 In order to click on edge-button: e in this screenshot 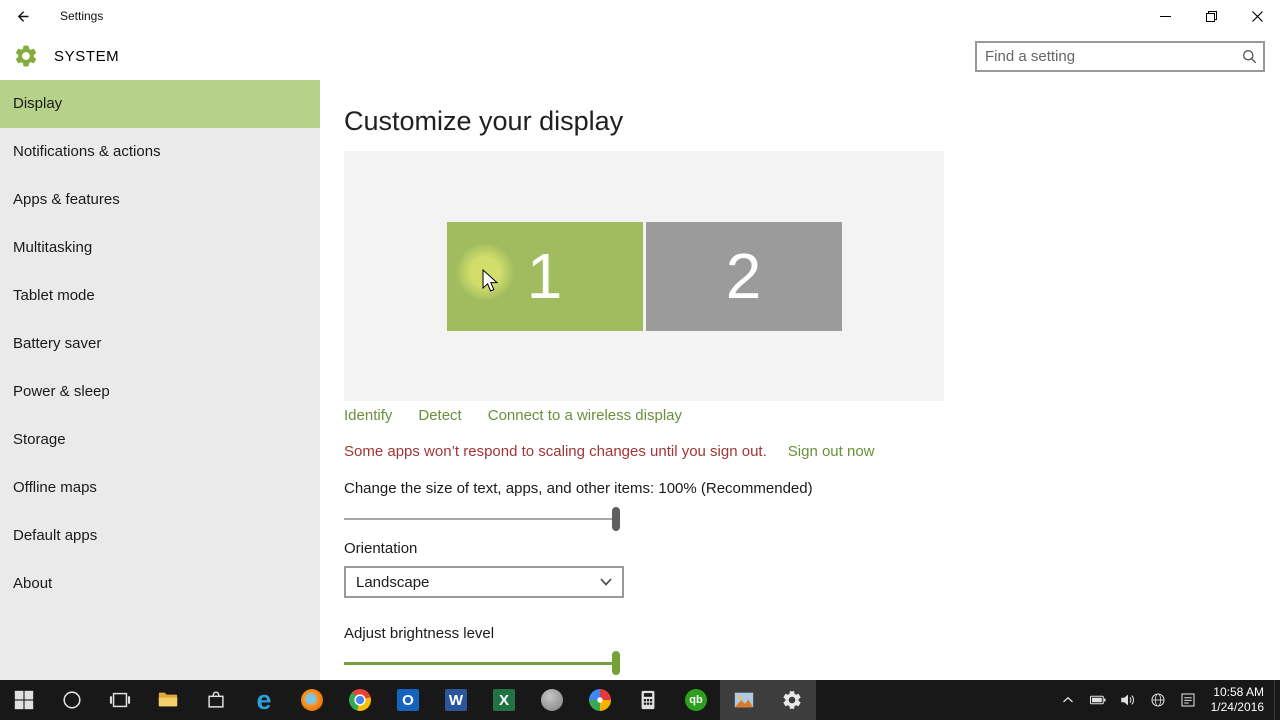, I will do `click(264, 700)`.